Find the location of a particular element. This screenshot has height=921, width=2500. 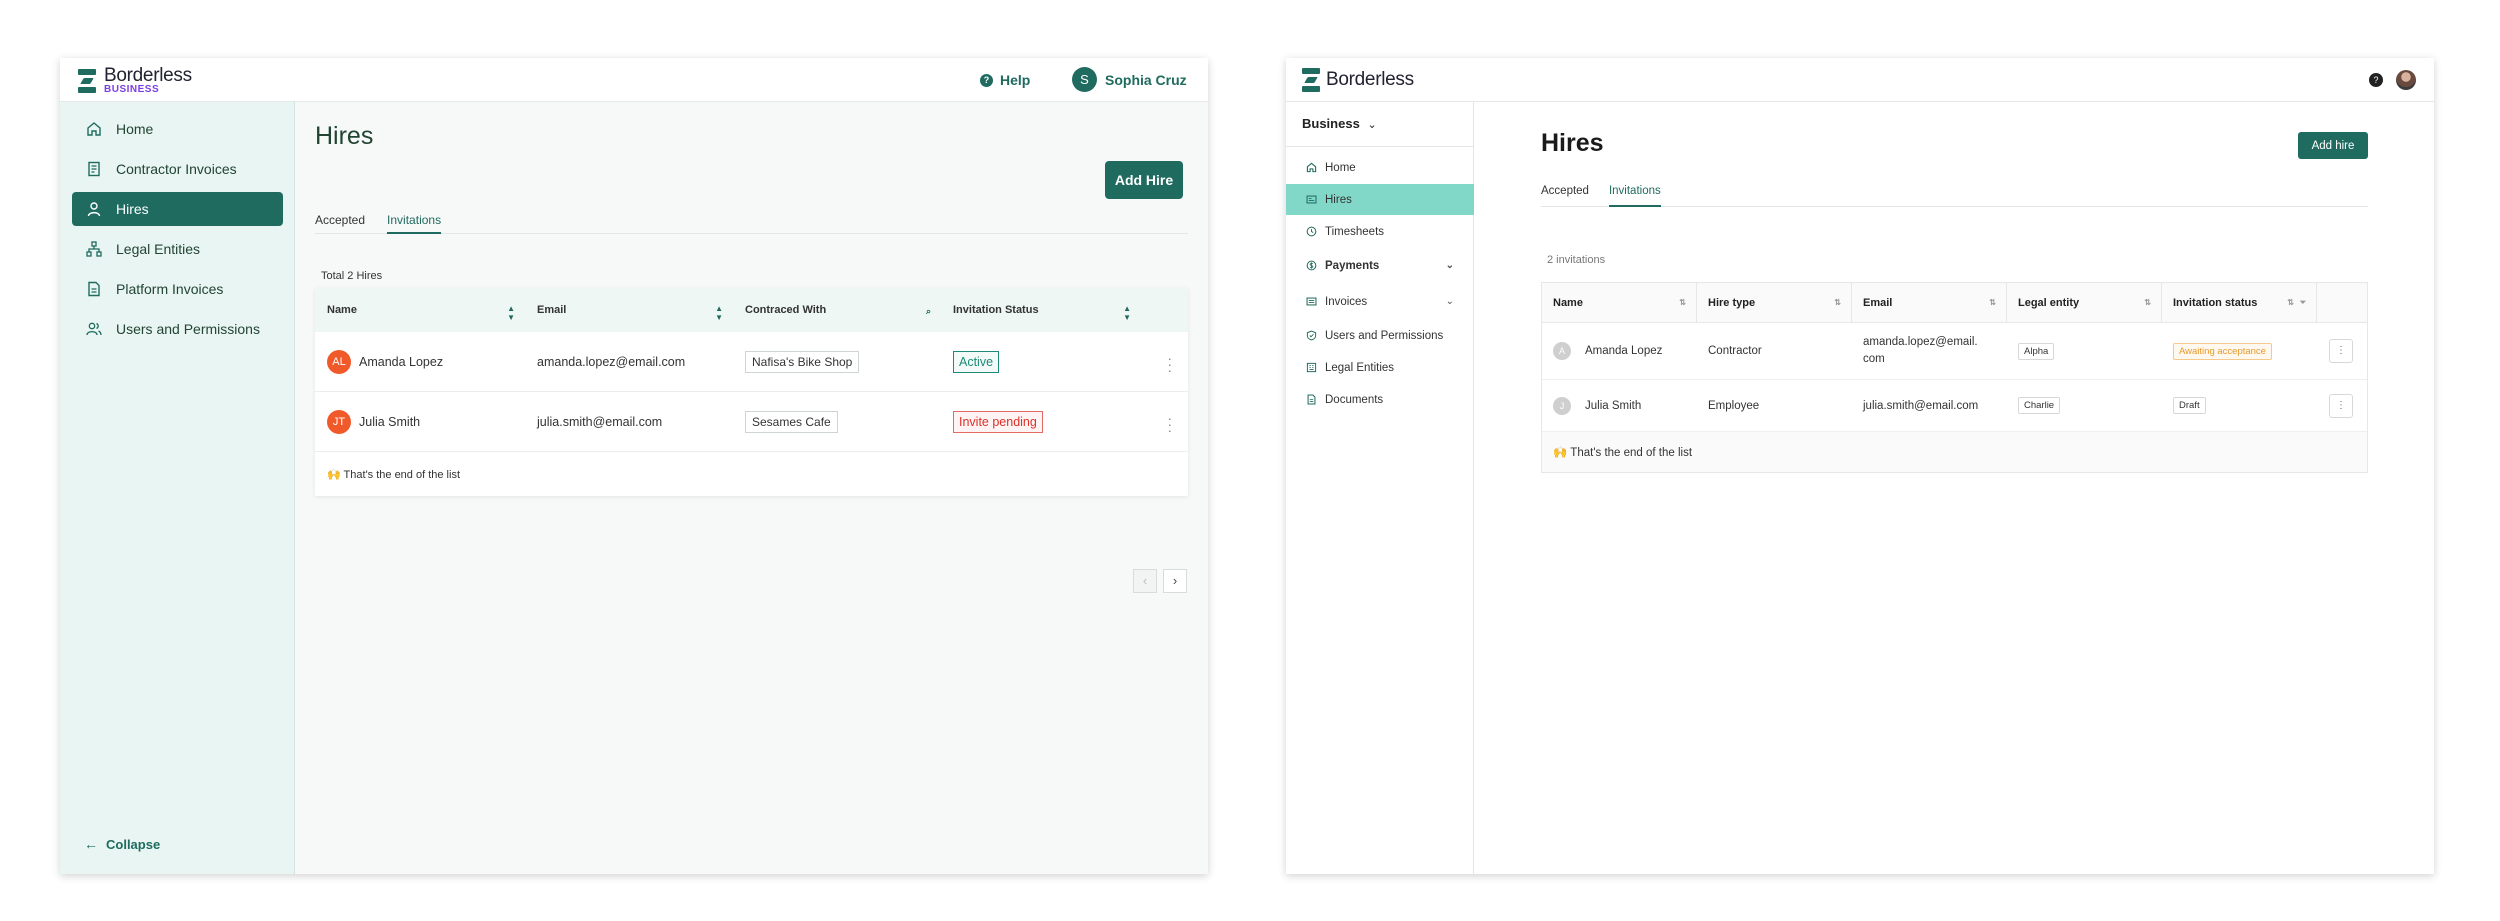

dollar-icon is located at coordinates (1311, 265).